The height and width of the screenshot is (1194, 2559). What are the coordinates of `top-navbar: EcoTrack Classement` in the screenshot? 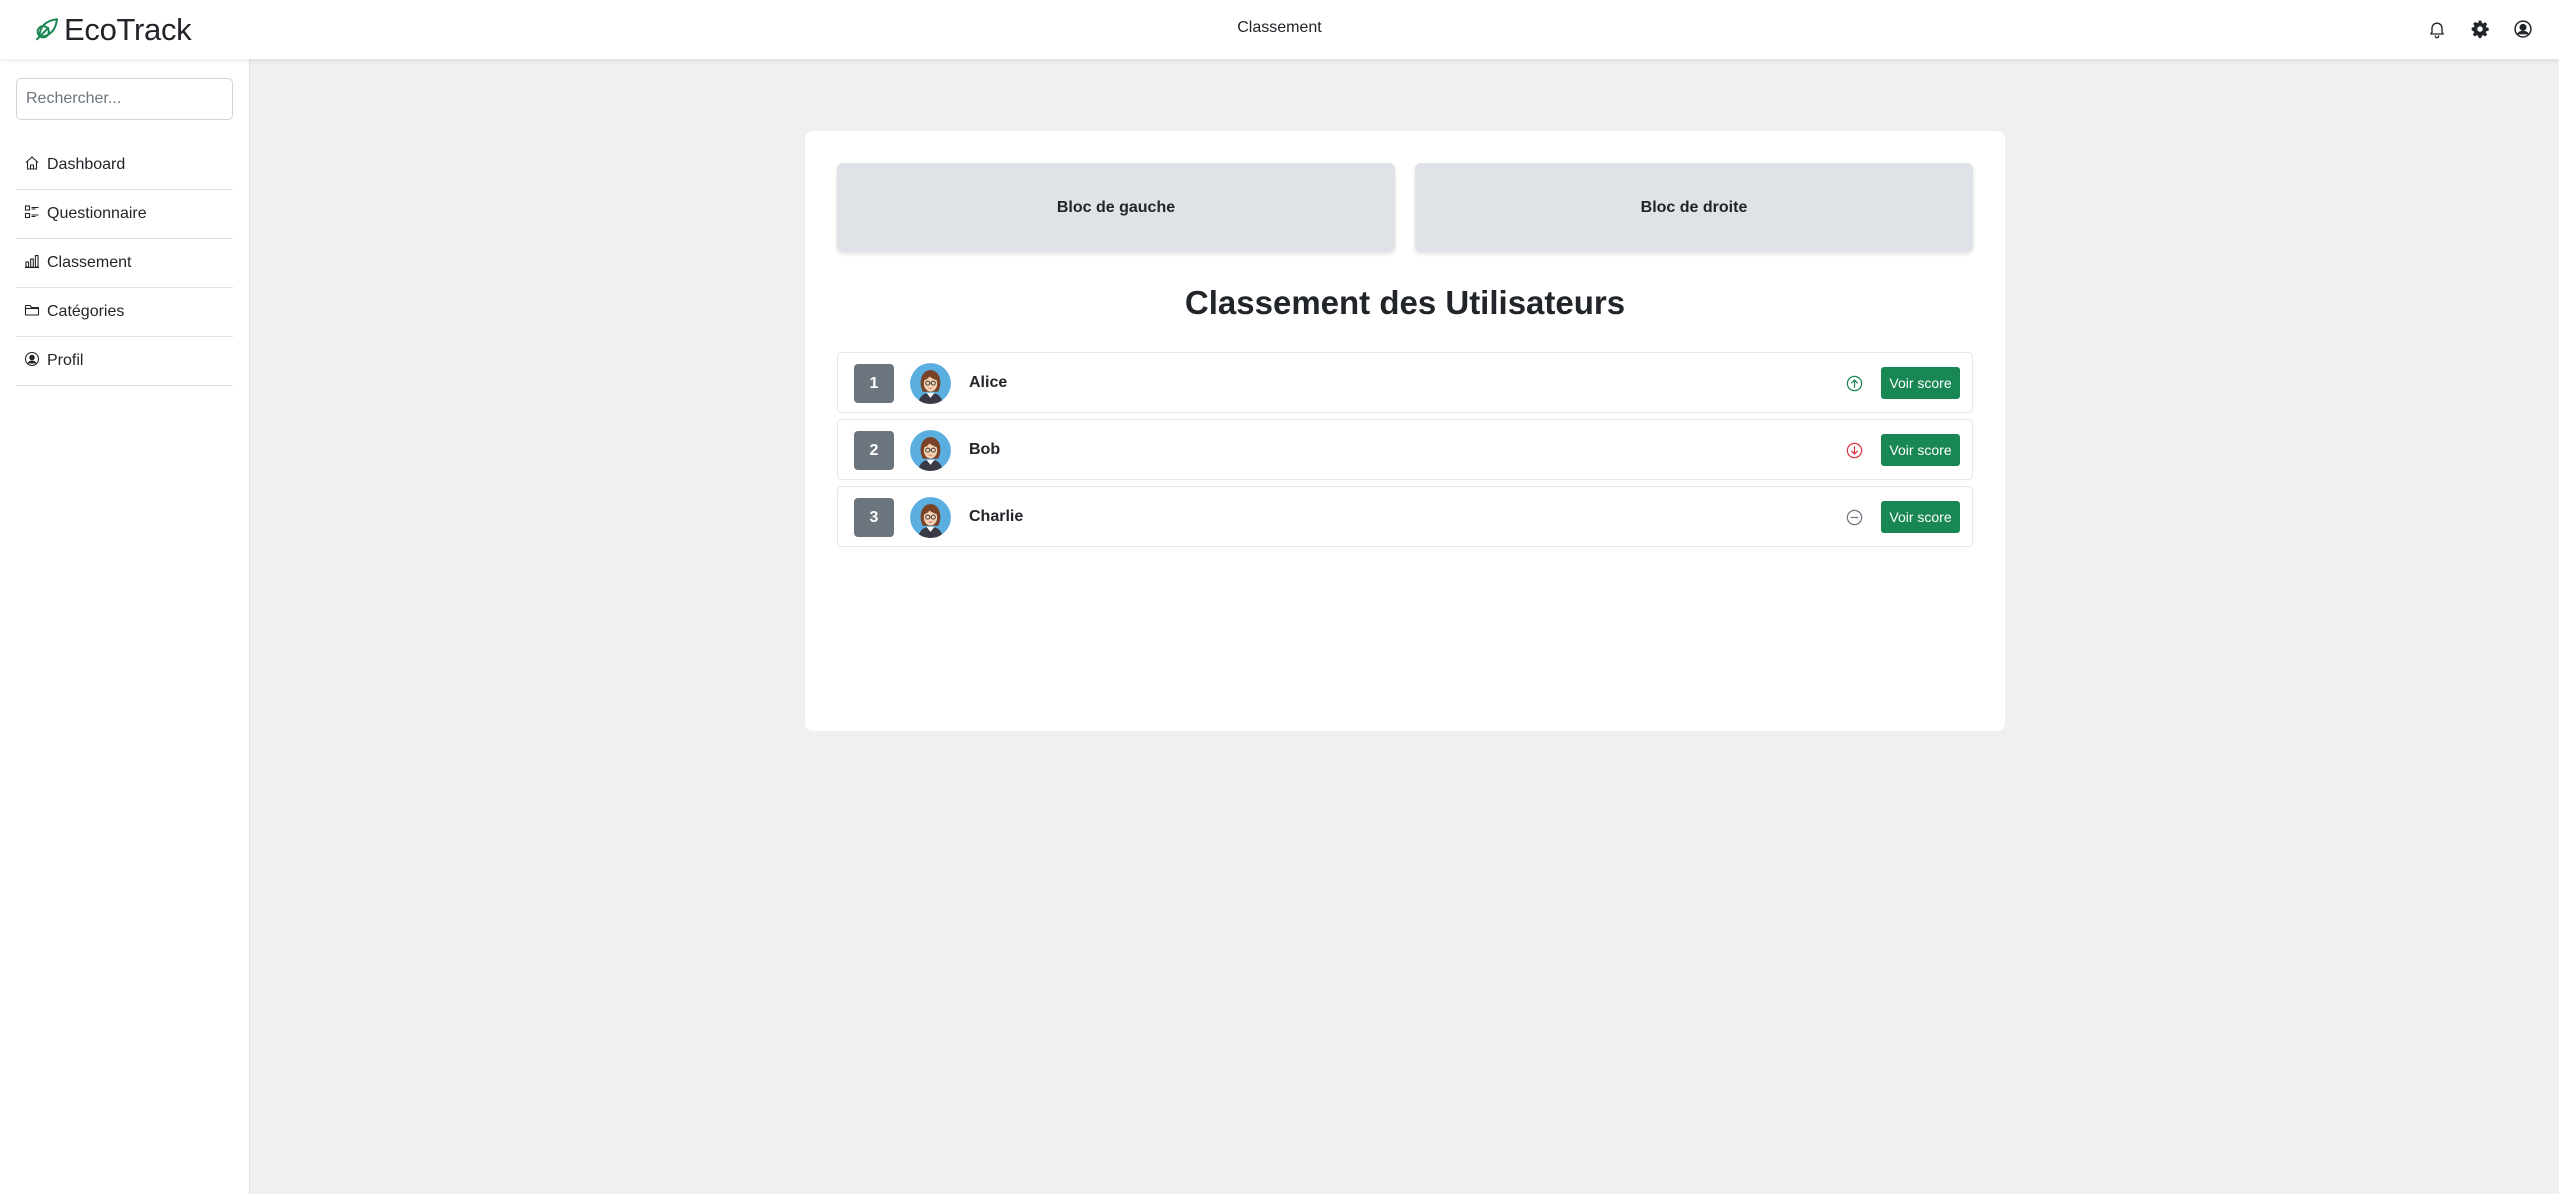 It's located at (1279, 29).